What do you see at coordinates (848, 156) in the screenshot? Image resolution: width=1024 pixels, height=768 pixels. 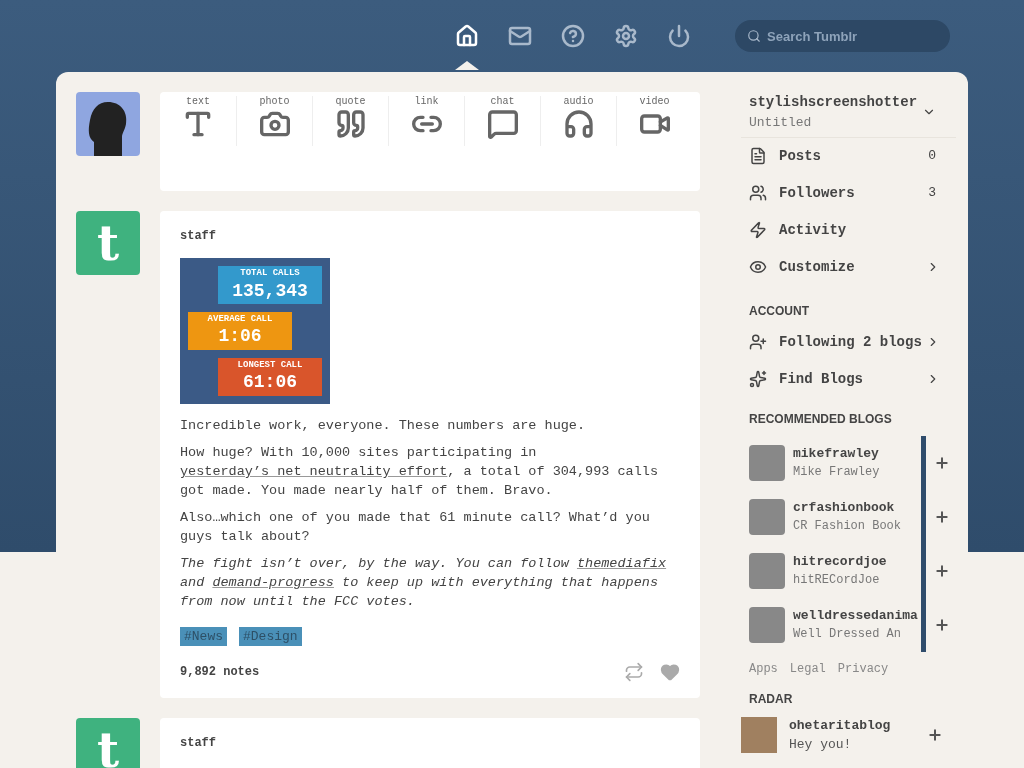 I see `sidebar-item: Posts 0` at bounding box center [848, 156].